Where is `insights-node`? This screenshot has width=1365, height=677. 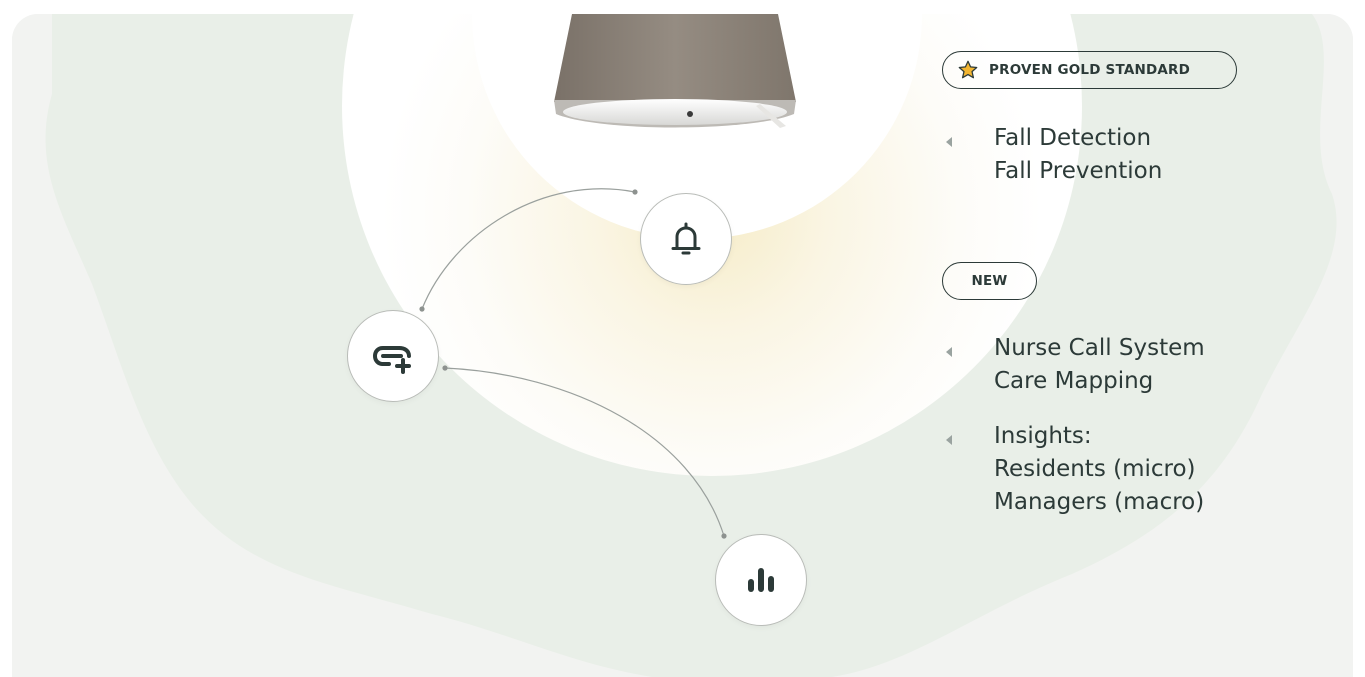
insights-node is located at coordinates (761, 580).